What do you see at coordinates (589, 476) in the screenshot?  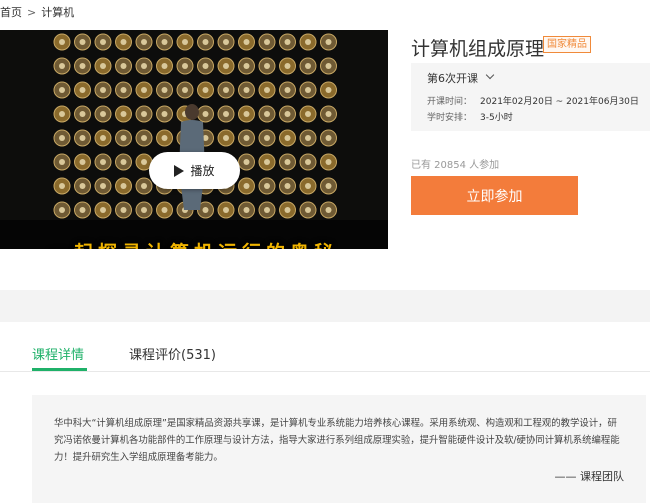 I see `course-team-signature: —— 课程团队` at bounding box center [589, 476].